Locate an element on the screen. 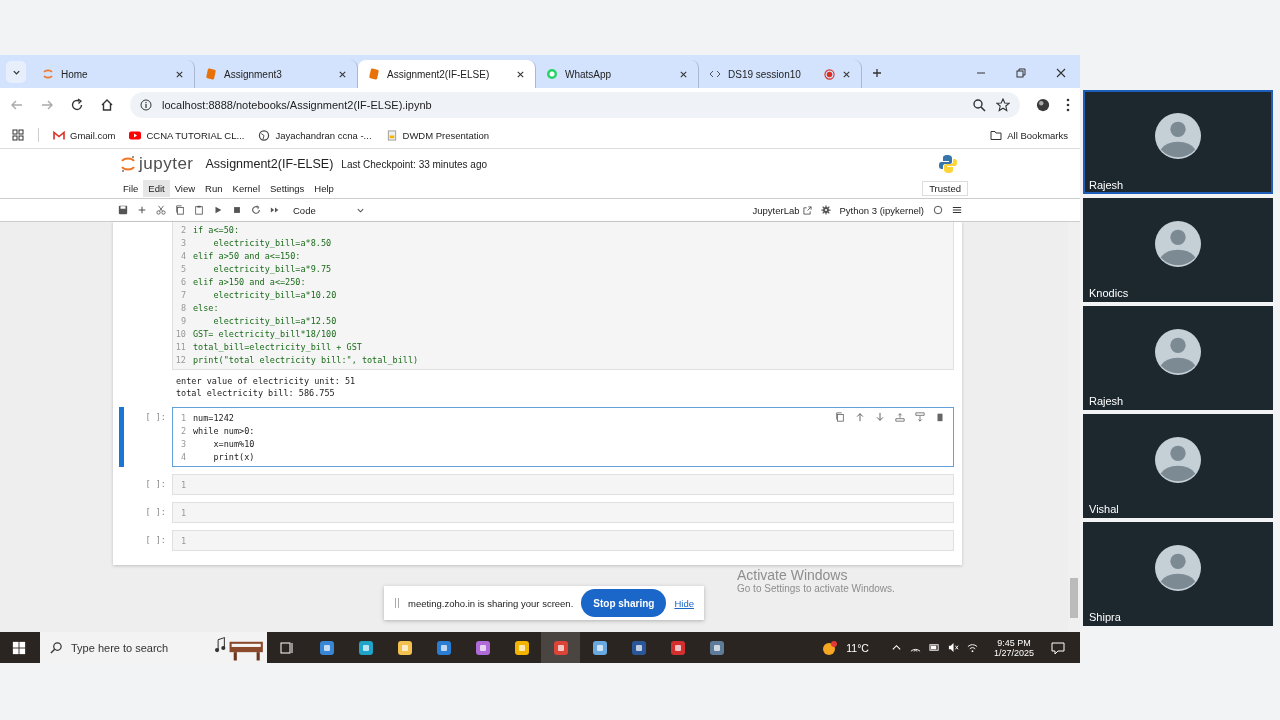 The image size is (1280, 720). speaker-muted-icon is located at coordinates (953, 647).